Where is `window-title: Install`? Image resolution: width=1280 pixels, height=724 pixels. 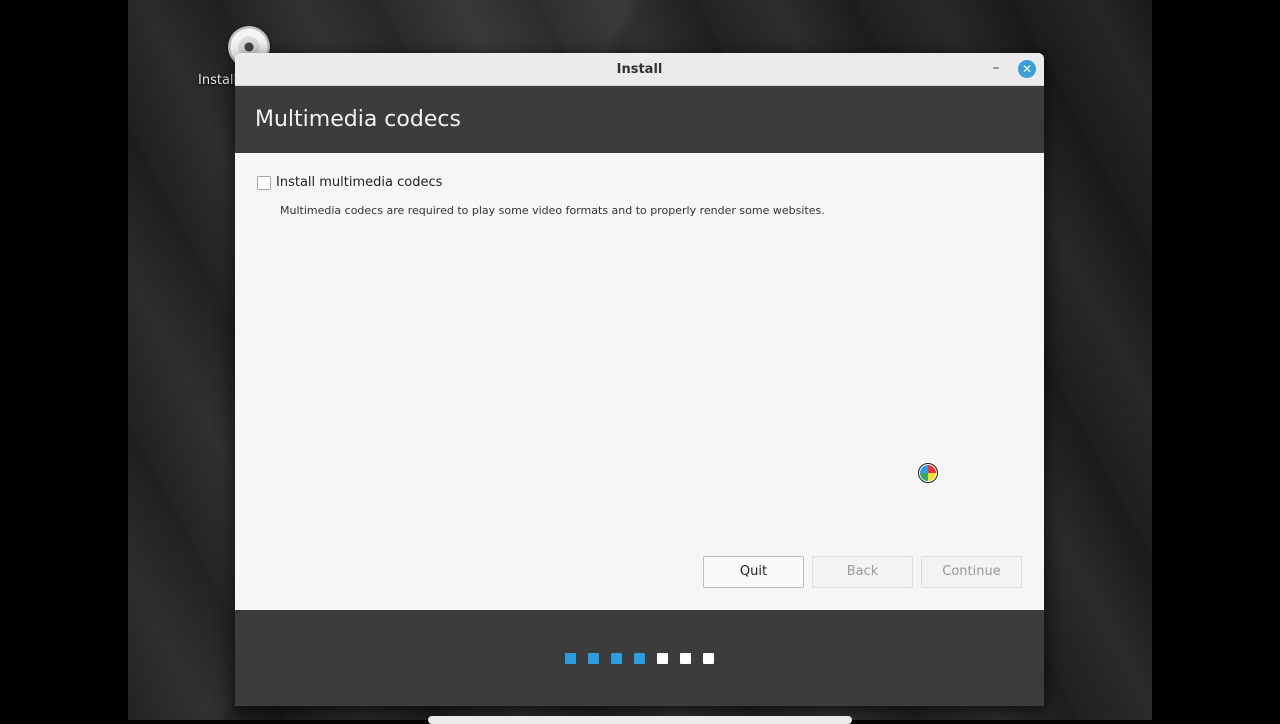 window-title: Install is located at coordinates (639, 69).